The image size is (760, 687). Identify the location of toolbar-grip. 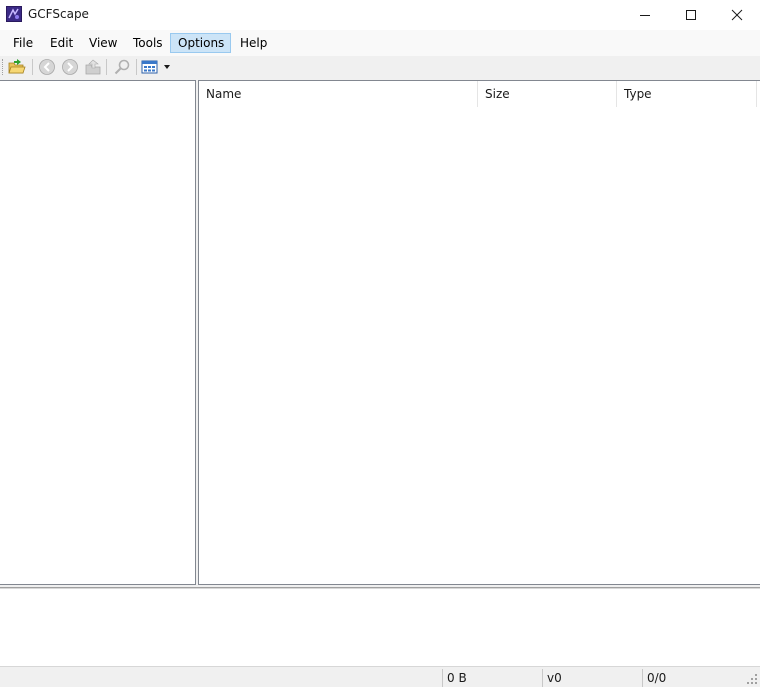
(3, 67).